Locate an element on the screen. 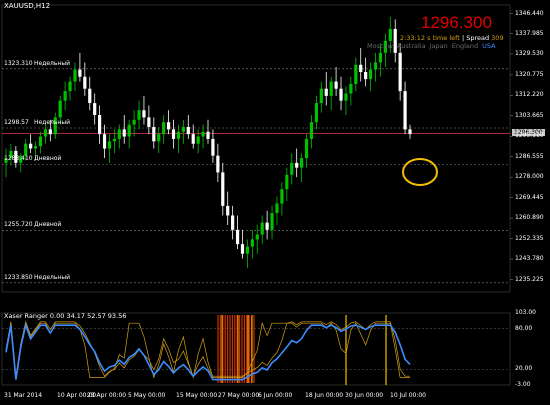 The width and height of the screenshot is (550, 405). session-england: England is located at coordinates (465, 46).